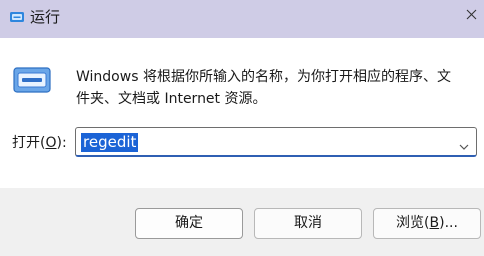 The width and height of the screenshot is (484, 256). What do you see at coordinates (171, 99) in the screenshot?
I see `description-line-2: 件夹、文档或 Internet 资源。` at bounding box center [171, 99].